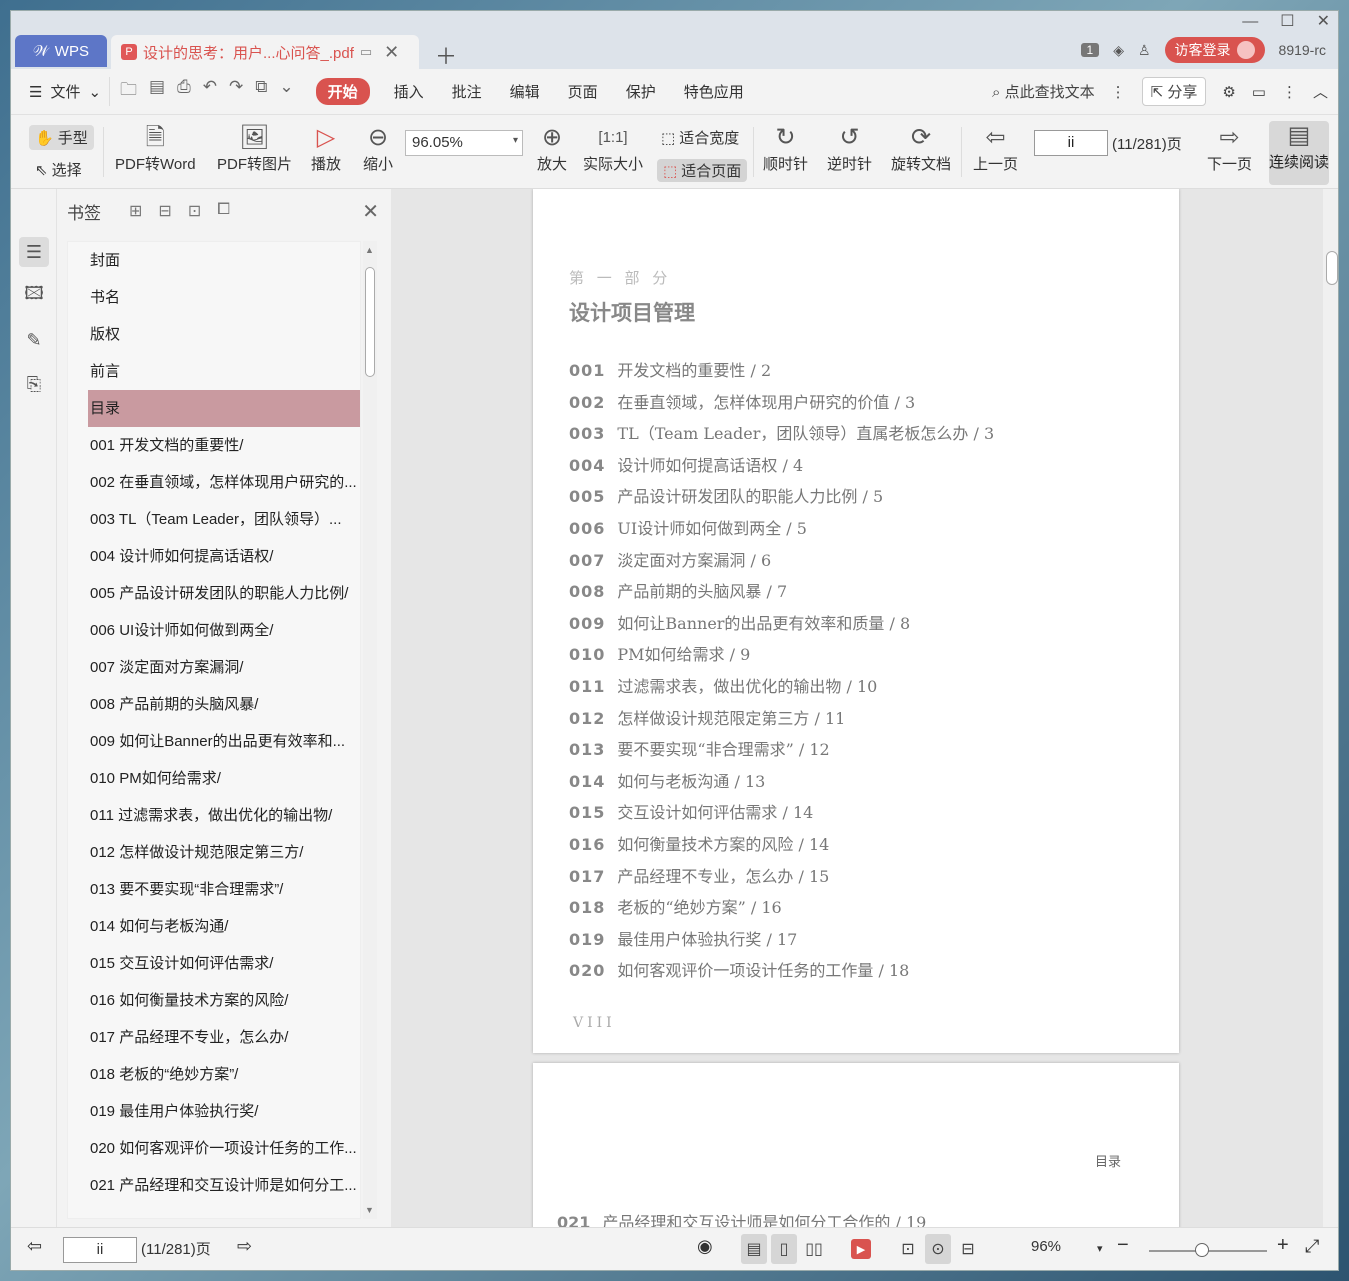  I want to click on thumbnail-icon: 🖾, so click(34, 296).